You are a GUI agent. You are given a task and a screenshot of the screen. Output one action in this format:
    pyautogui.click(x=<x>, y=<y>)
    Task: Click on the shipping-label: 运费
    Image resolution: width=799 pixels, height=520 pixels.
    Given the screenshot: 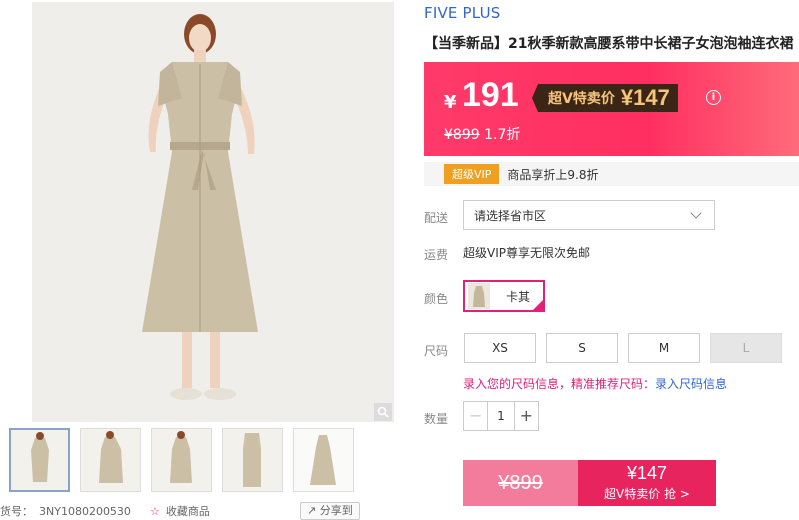 What is the action you would take?
    pyautogui.click(x=436, y=255)
    